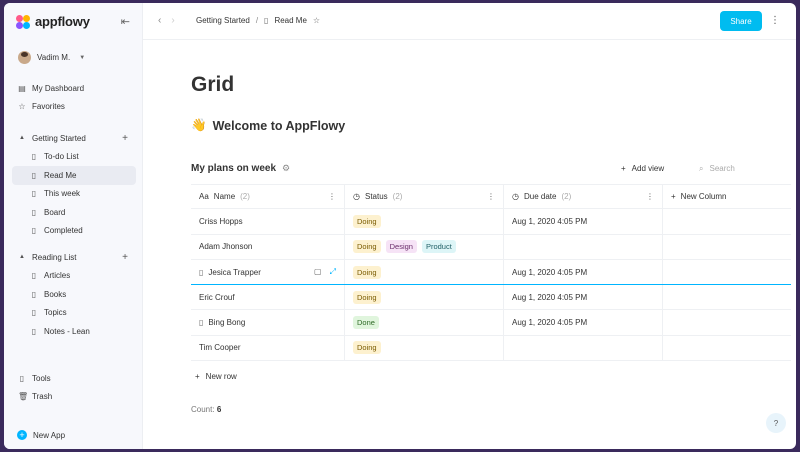  I want to click on name-cell: ▯ Bing Bong, so click(268, 322).